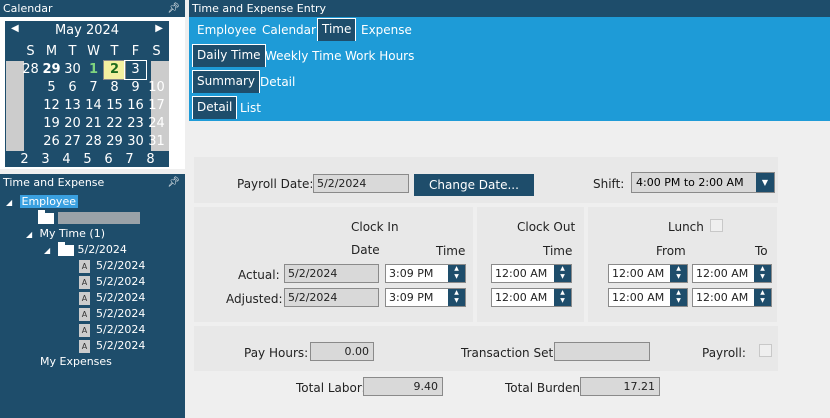  I want to click on tree-node-my-expenses: My Expenses, so click(76, 362).